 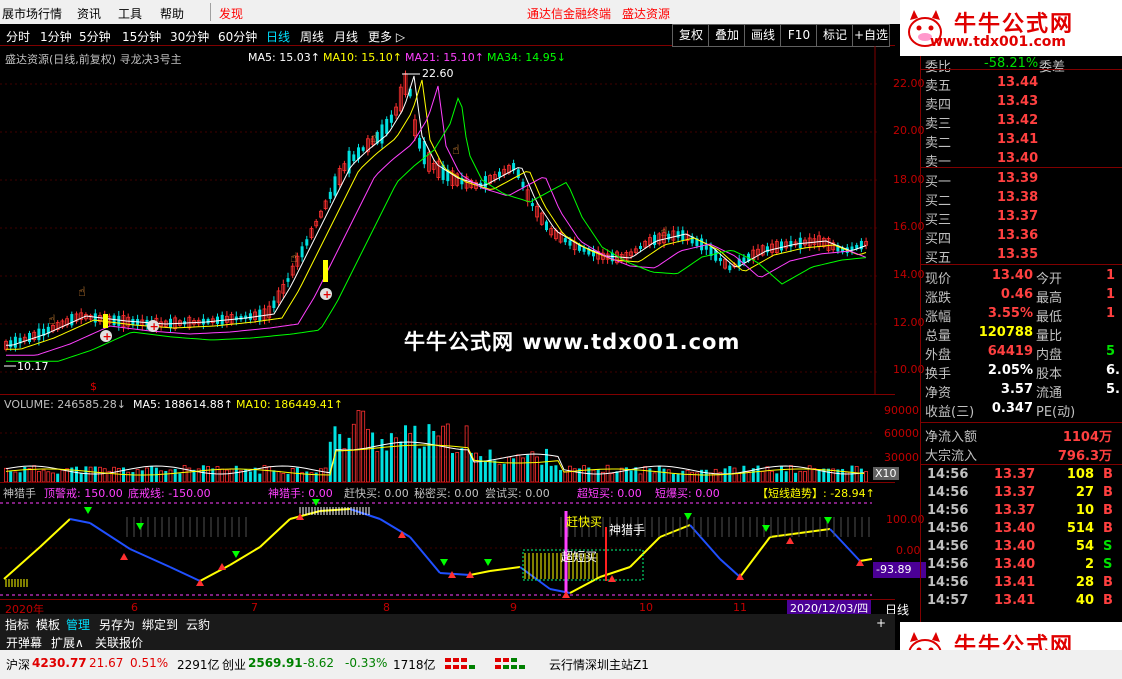 What do you see at coordinates (1018, 254) in the screenshot?
I see `bid-level-price: 13.35` at bounding box center [1018, 254].